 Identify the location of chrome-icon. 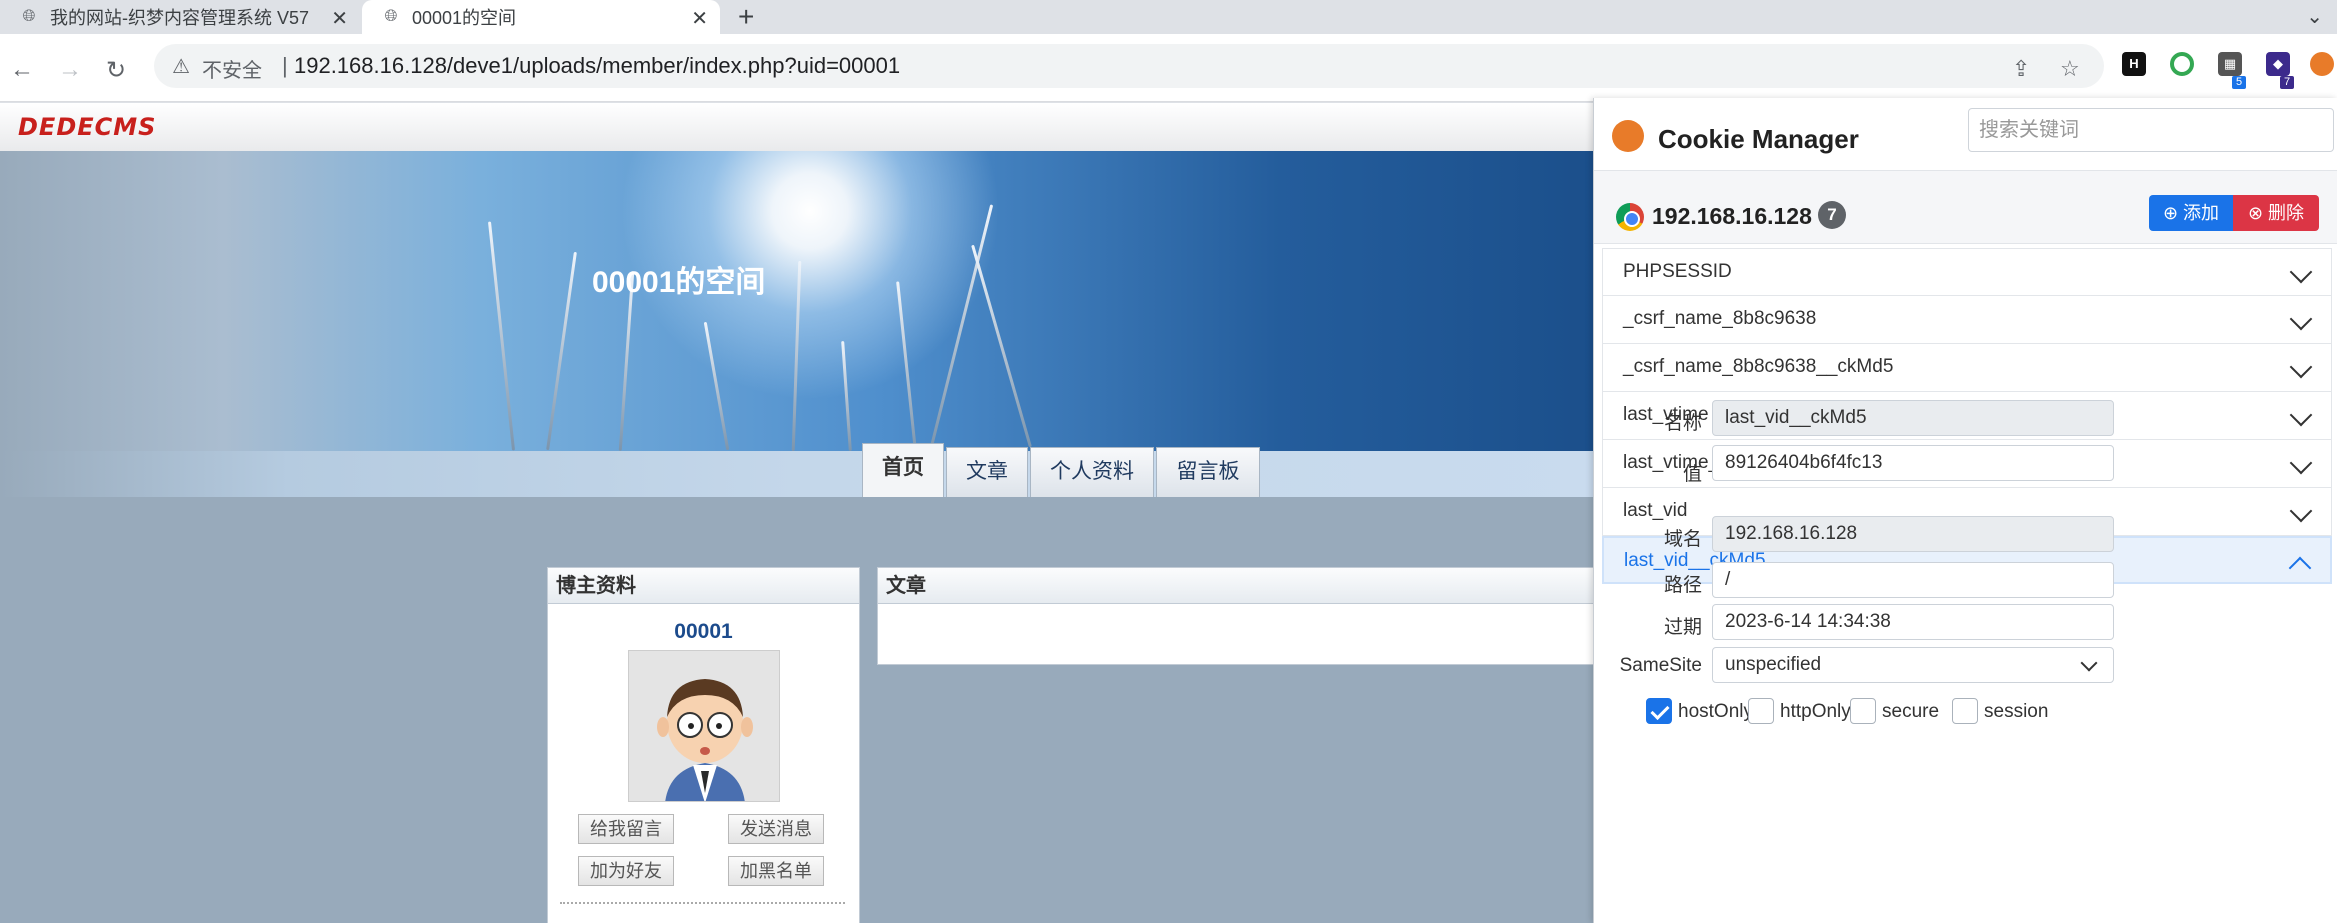
(1630, 217).